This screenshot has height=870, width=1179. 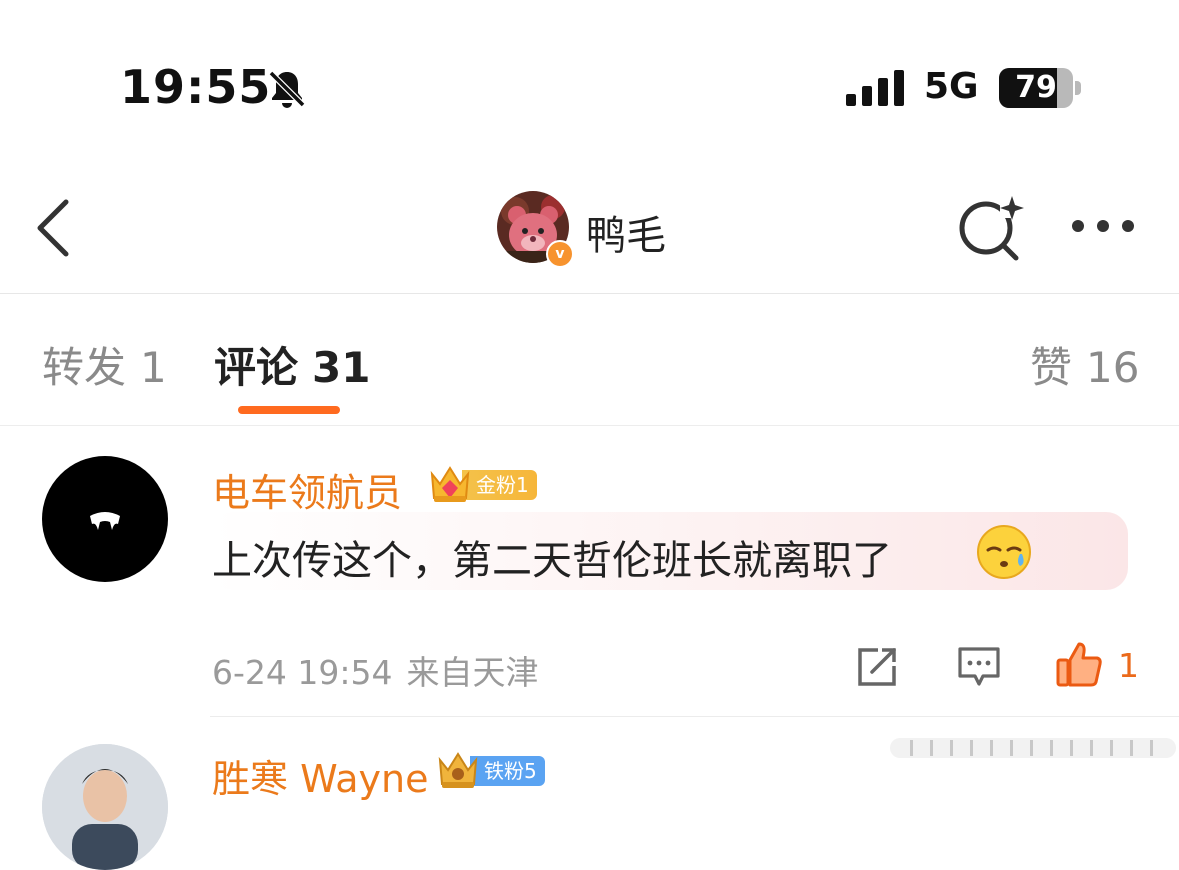 What do you see at coordinates (560, 254) in the screenshot?
I see `verified-badge-icon: v` at bounding box center [560, 254].